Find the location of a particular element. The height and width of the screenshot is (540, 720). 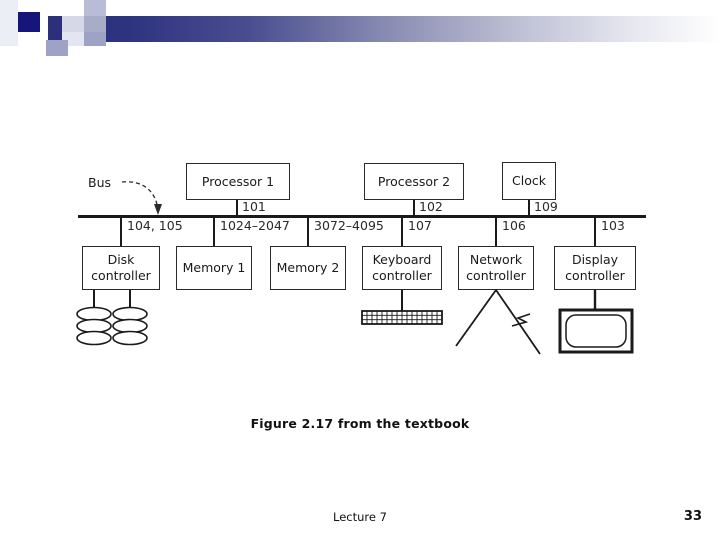

memory-2-label-line: Memory 2 is located at coordinates (308, 268).